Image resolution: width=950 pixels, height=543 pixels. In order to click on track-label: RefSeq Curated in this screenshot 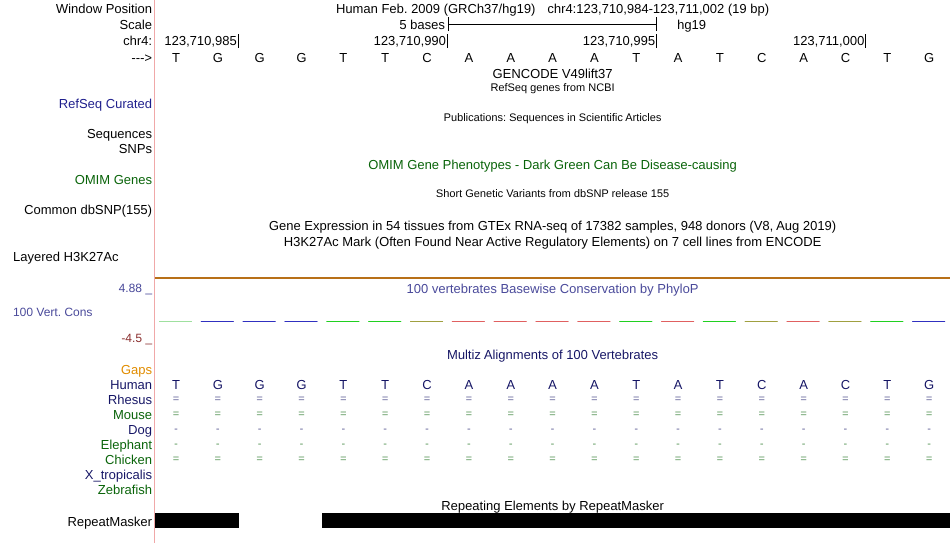, I will do `click(105, 103)`.